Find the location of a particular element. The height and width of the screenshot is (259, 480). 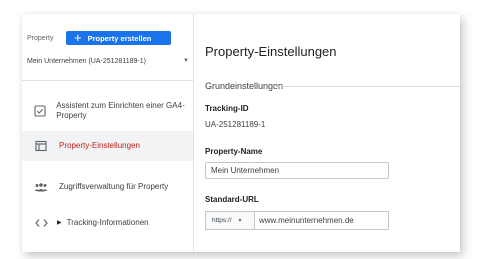

property-name-value: Mein Unternehmen is located at coordinates (245, 170).